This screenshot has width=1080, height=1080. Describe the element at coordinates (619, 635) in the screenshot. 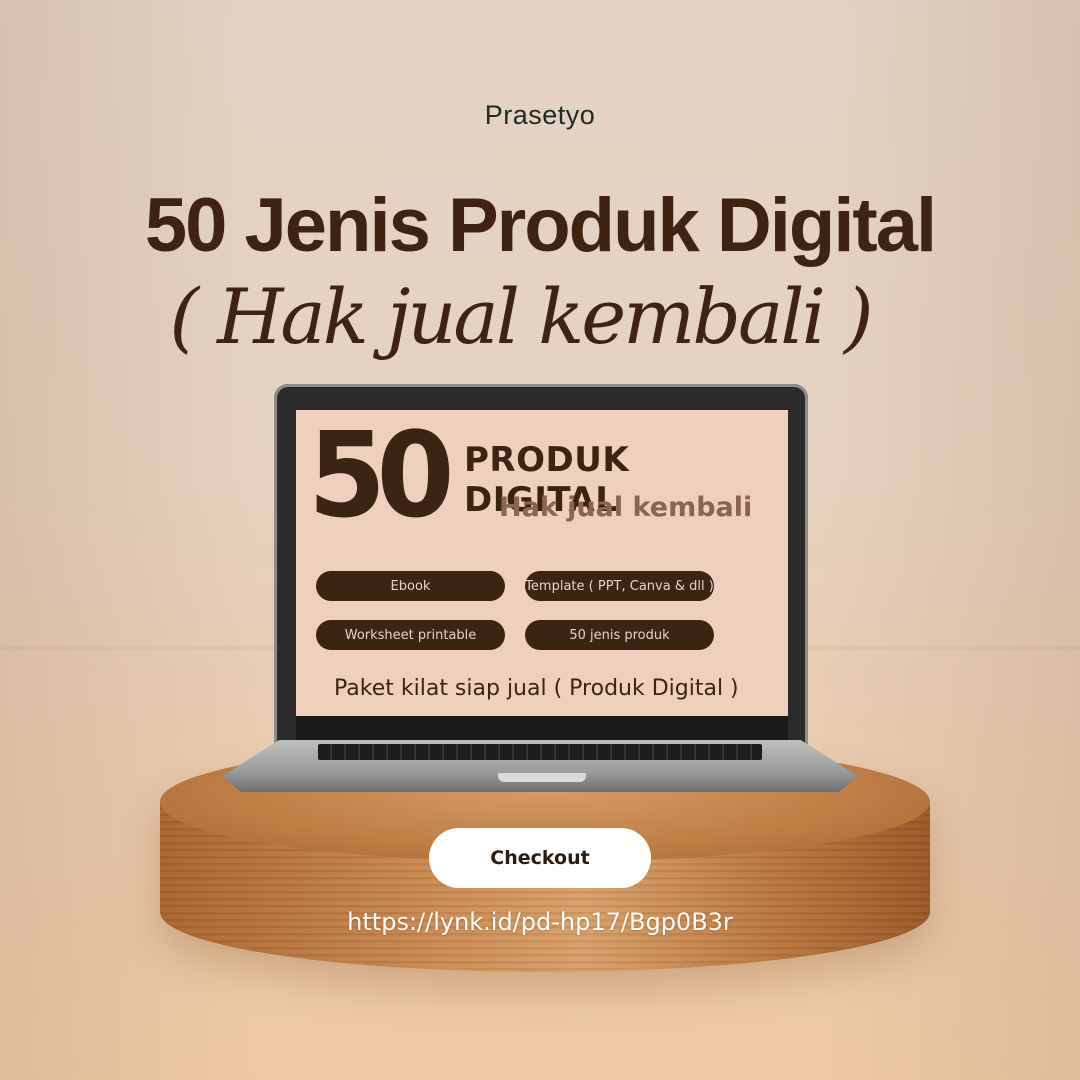

I see `pill-product-count: 50 jenis produk` at that location.